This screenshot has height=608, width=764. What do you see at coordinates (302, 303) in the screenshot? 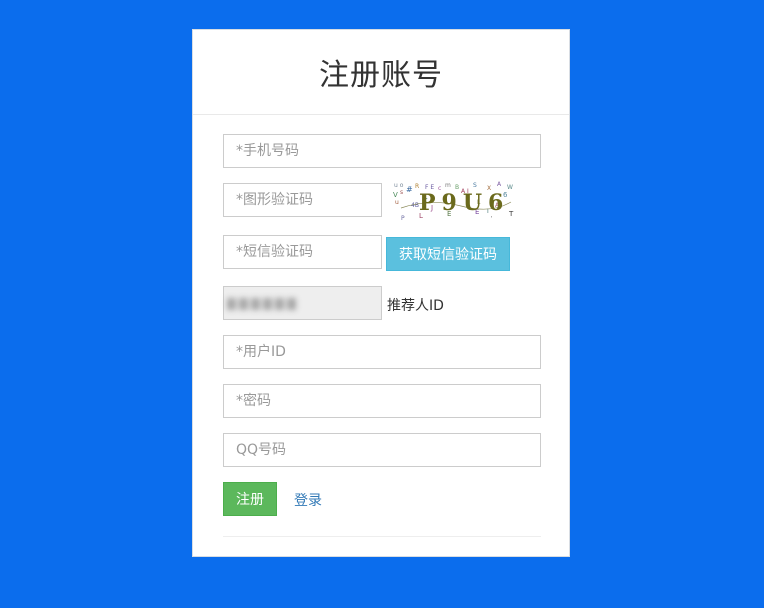
I see `referrer-id-input` at bounding box center [302, 303].